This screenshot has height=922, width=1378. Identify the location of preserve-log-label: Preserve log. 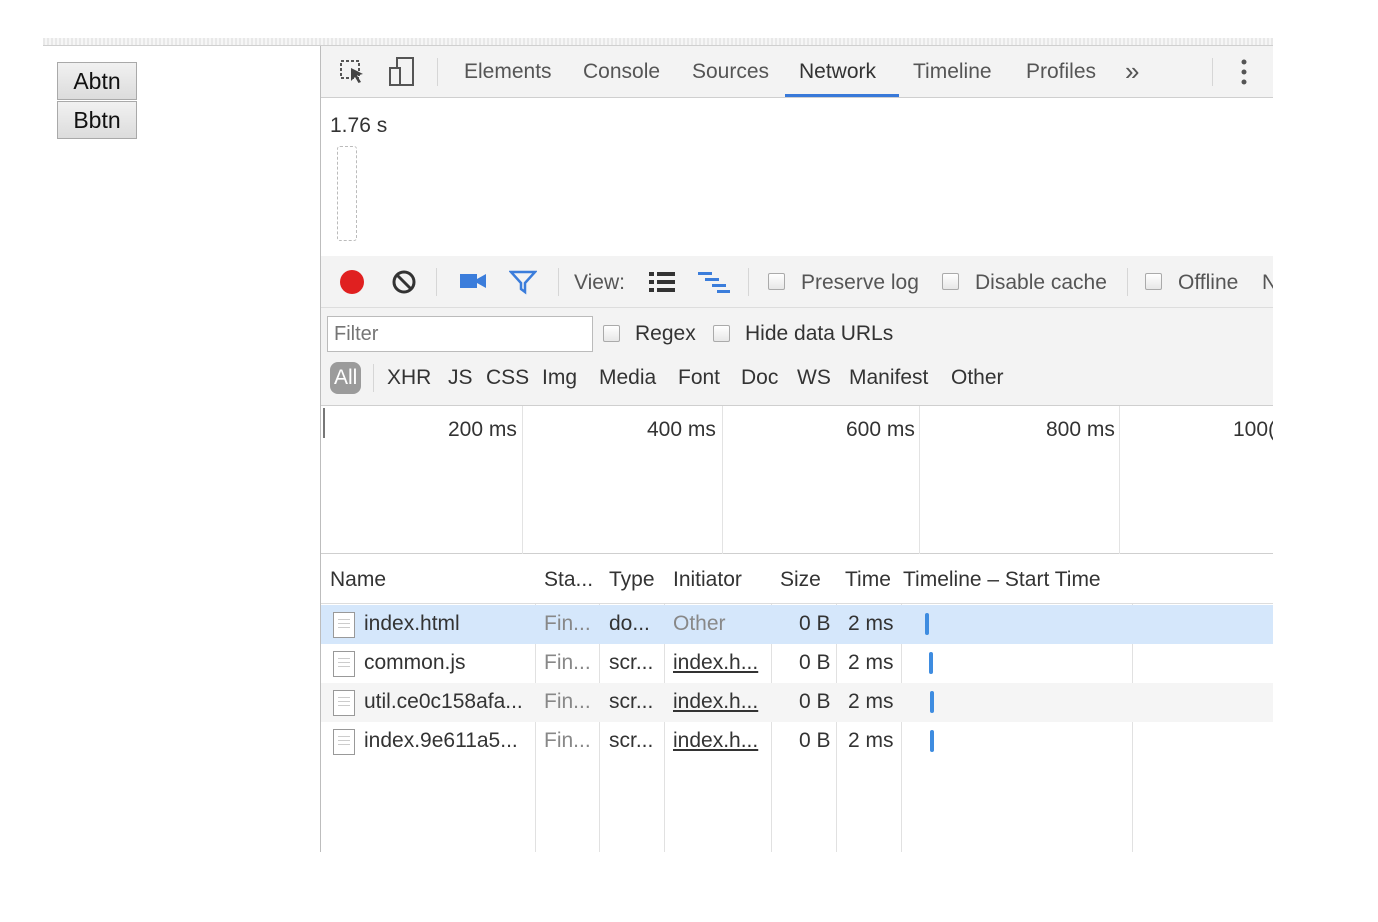
(860, 283).